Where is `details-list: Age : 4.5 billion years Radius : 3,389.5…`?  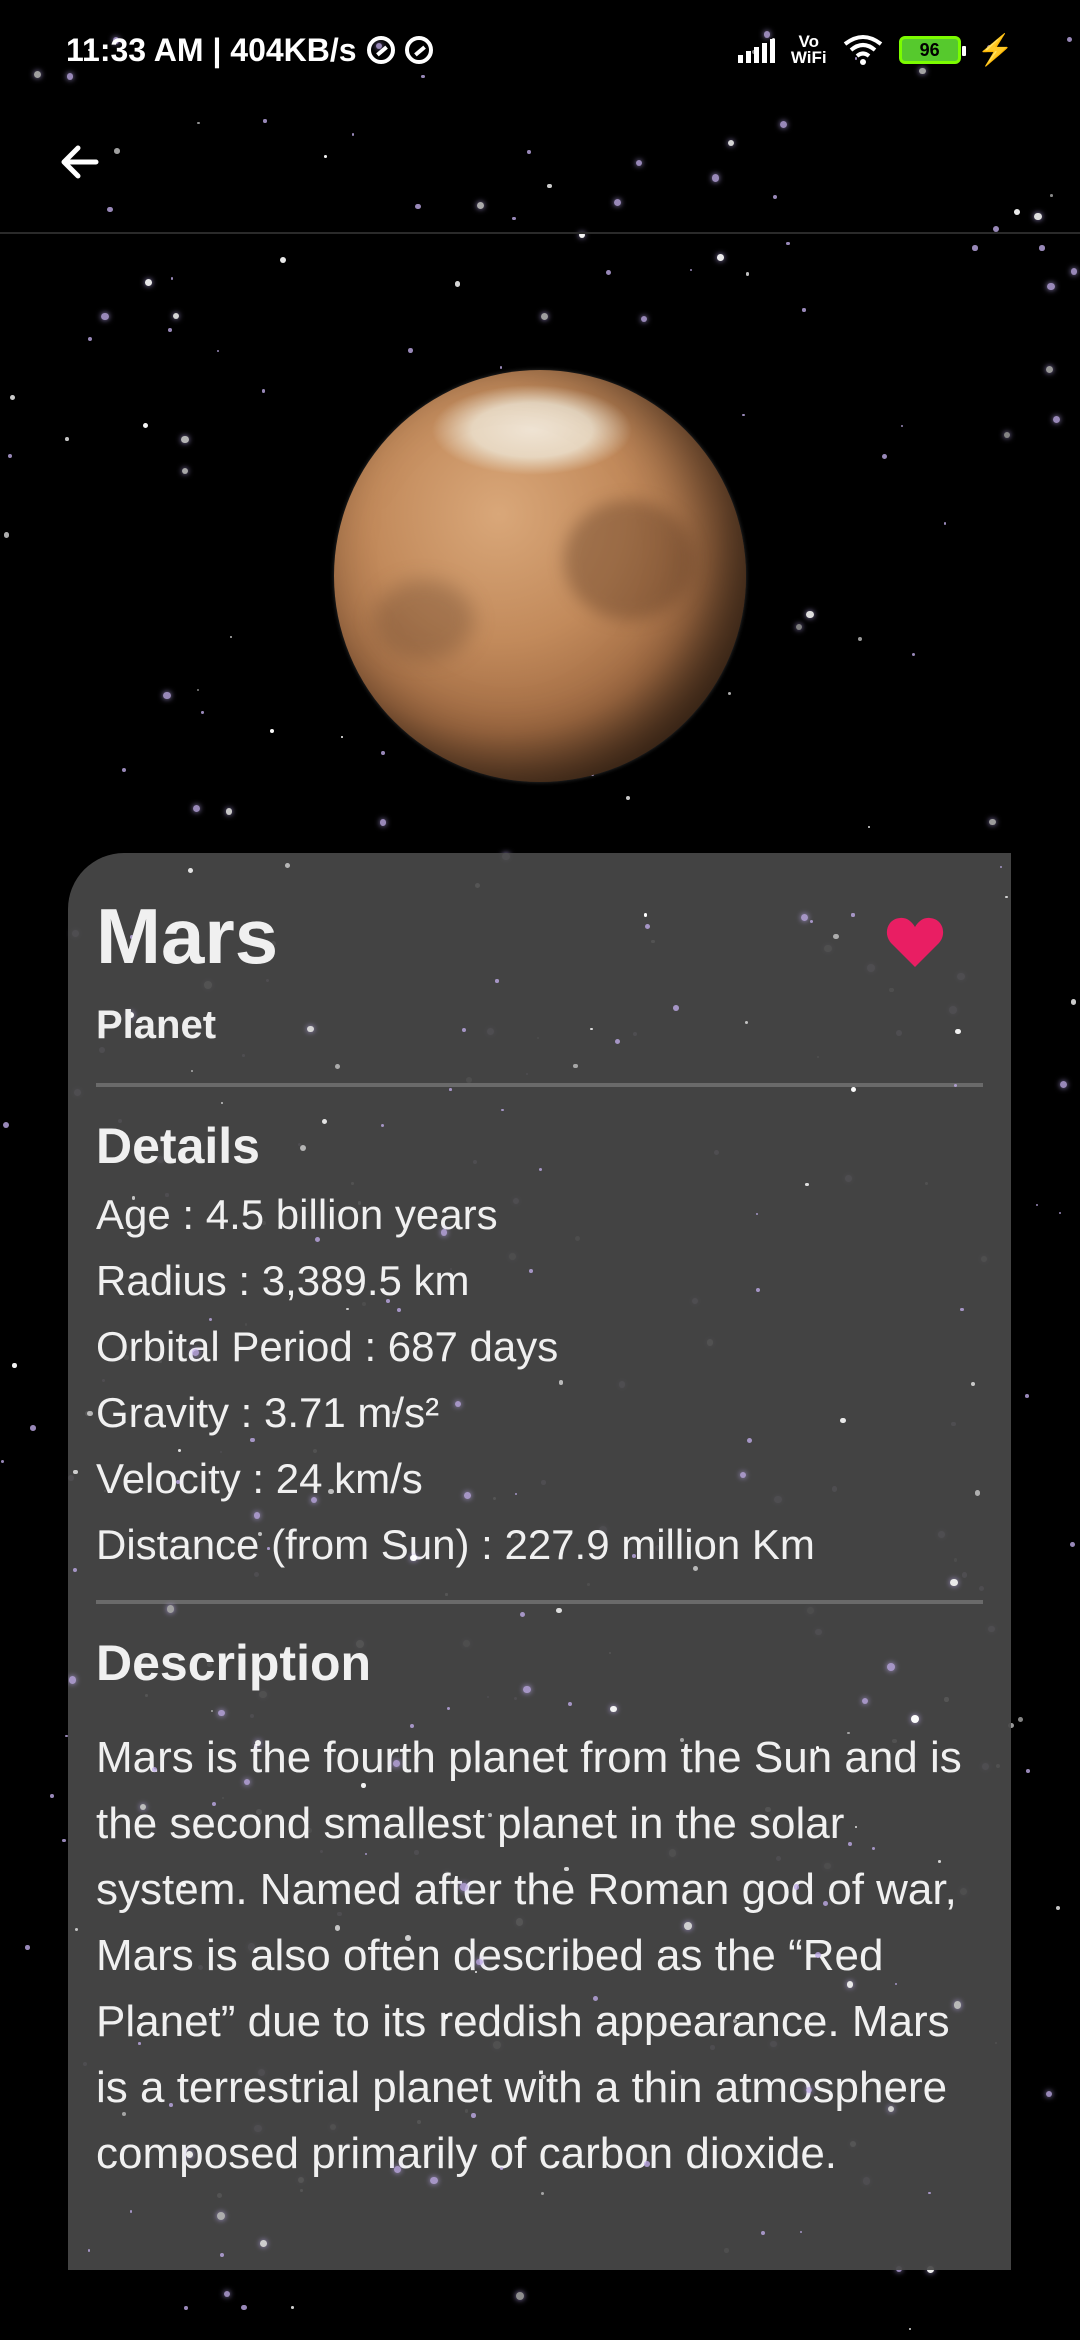 details-list: Age : 4.5 billion years Radius : 3,389.5… is located at coordinates (539, 1380).